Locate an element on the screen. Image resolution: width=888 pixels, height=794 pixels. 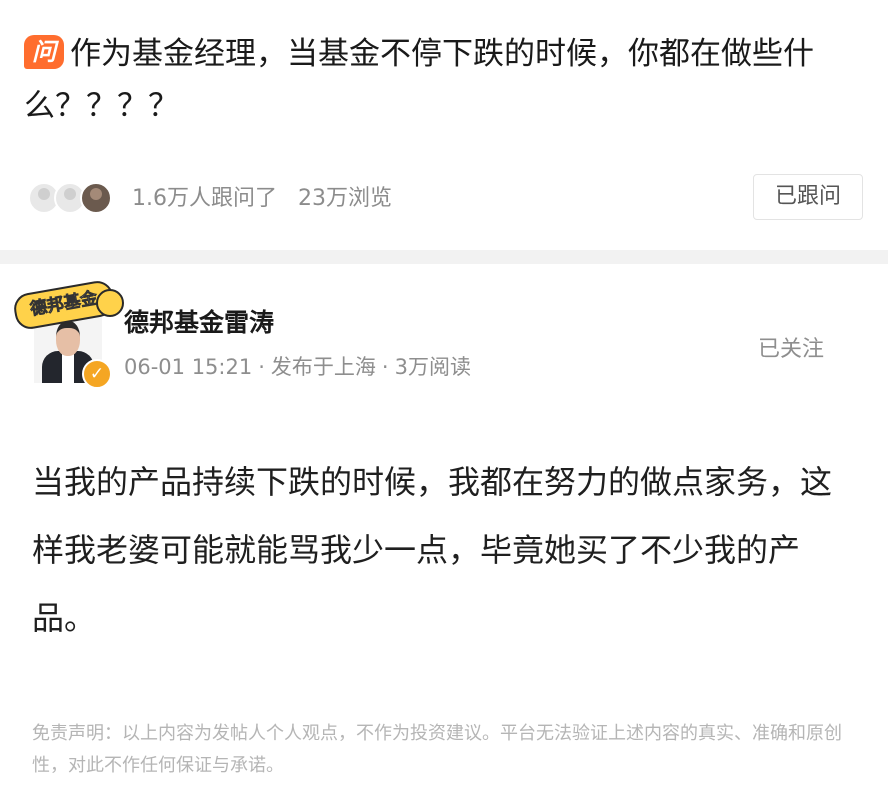
post-location: 发布于上海 is located at coordinates (323, 367).